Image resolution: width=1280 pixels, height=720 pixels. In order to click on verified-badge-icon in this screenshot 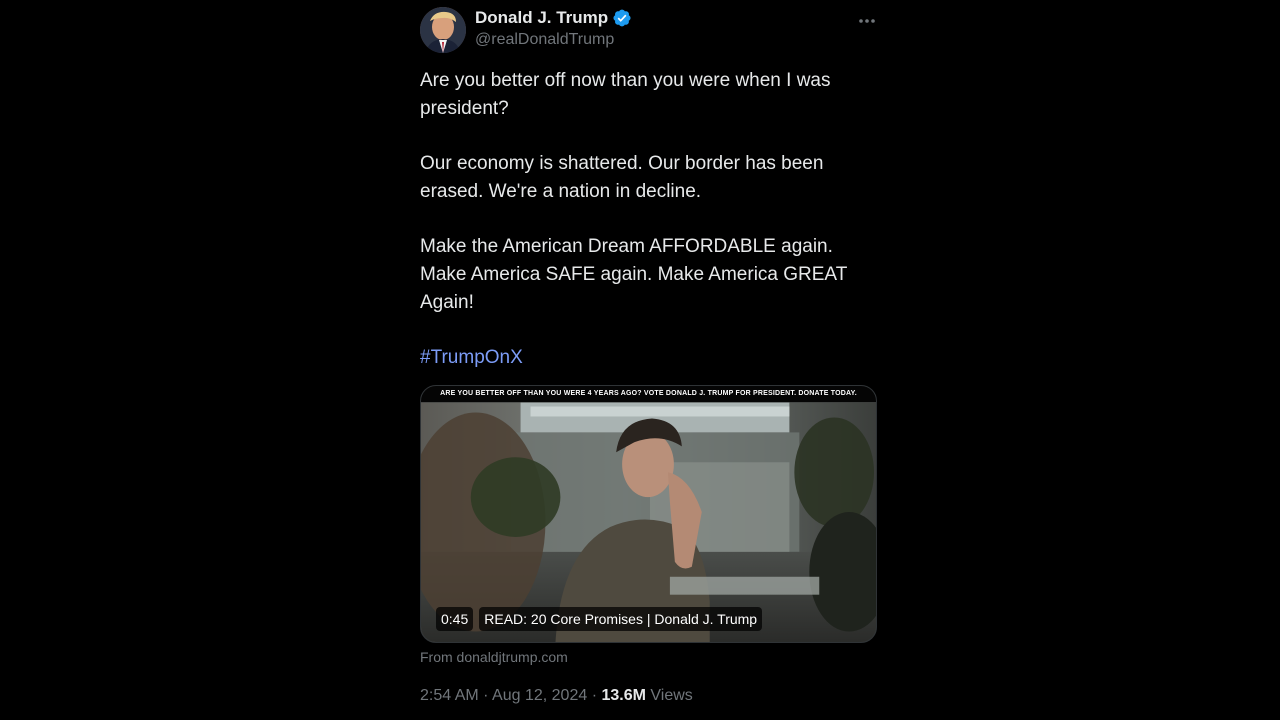, I will do `click(622, 18)`.